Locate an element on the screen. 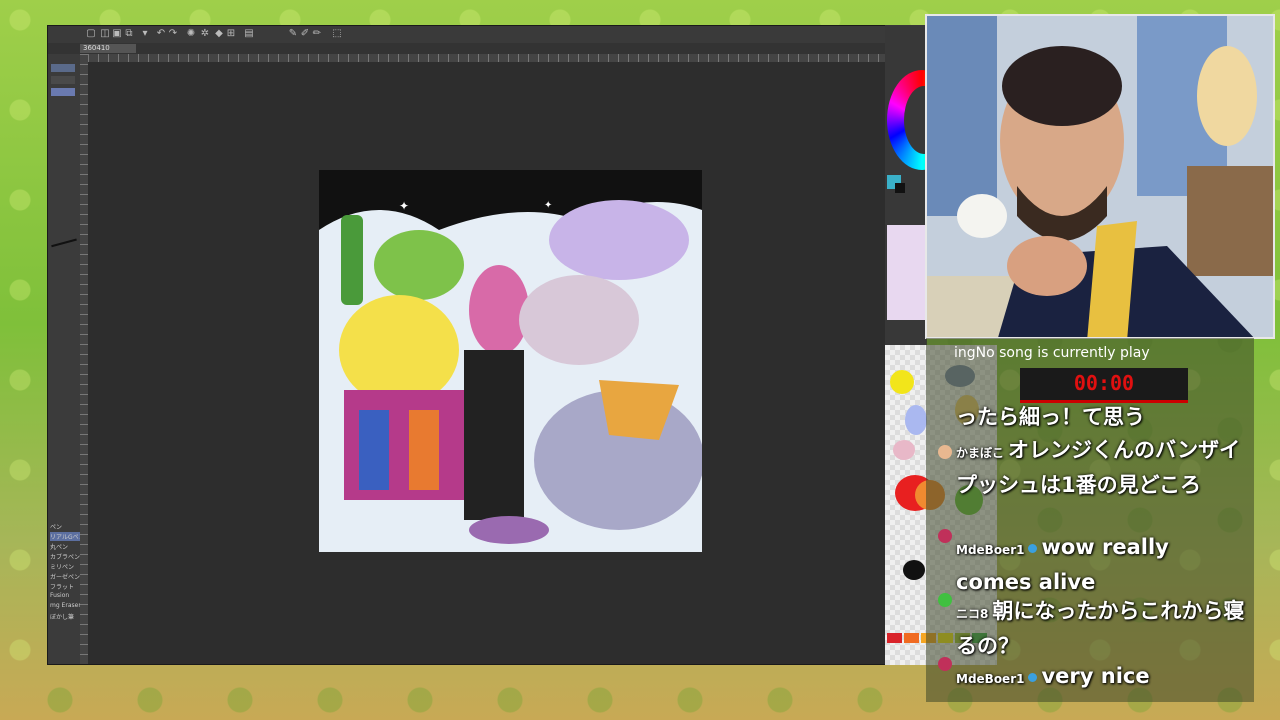 The image size is (1280, 720). plush-toy is located at coordinates (982, 216).